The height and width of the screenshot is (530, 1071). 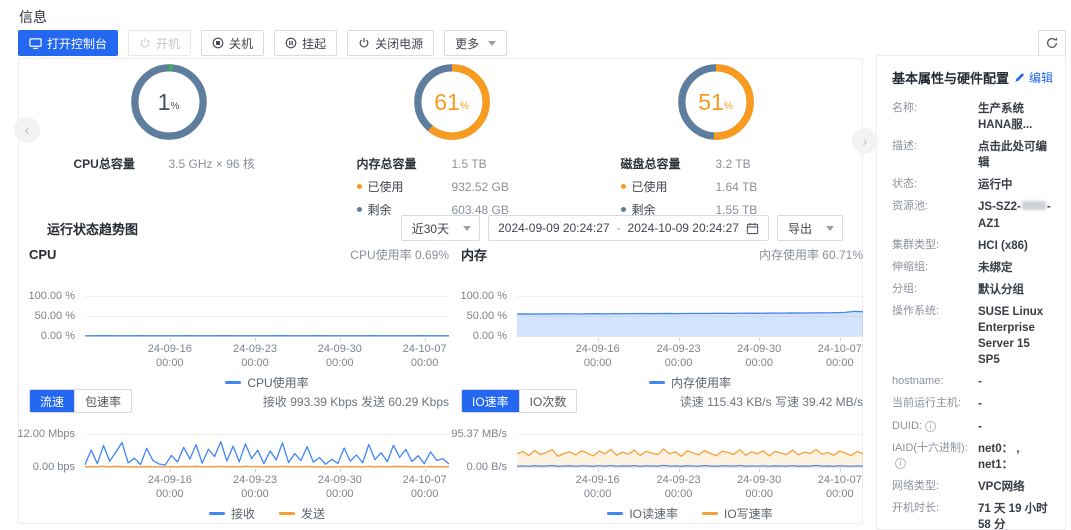 I want to click on button-label: 关机, so click(x=241, y=43).